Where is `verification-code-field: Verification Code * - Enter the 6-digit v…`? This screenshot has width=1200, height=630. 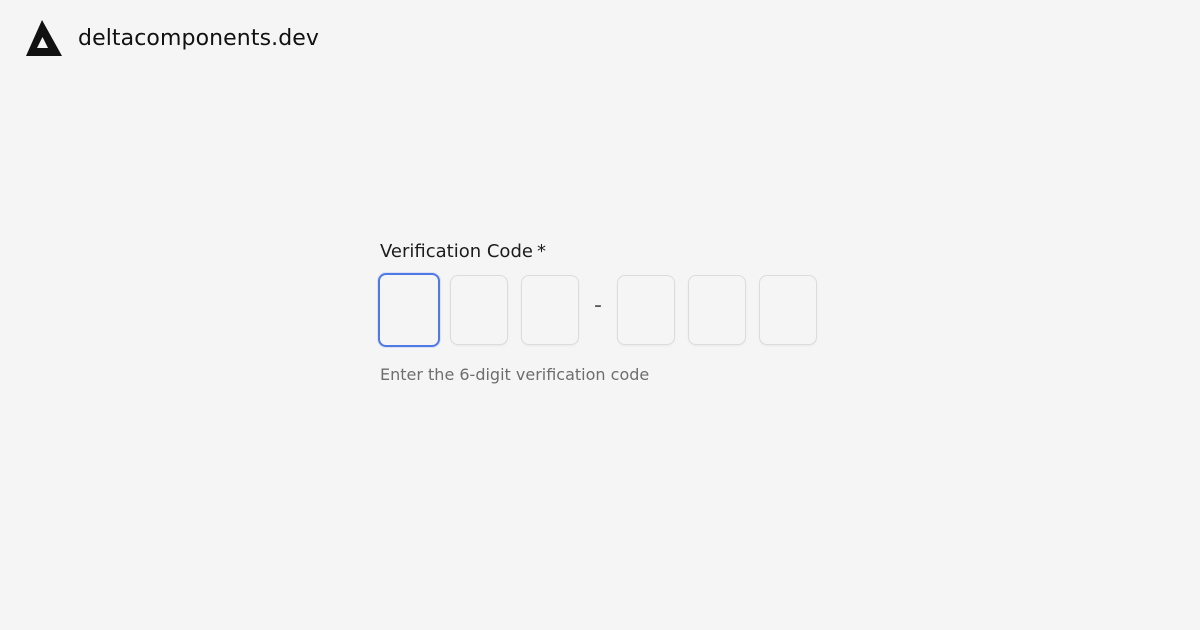
verification-code-field: Verification Code * - Enter the 6-digit v… is located at coordinates (608, 312).